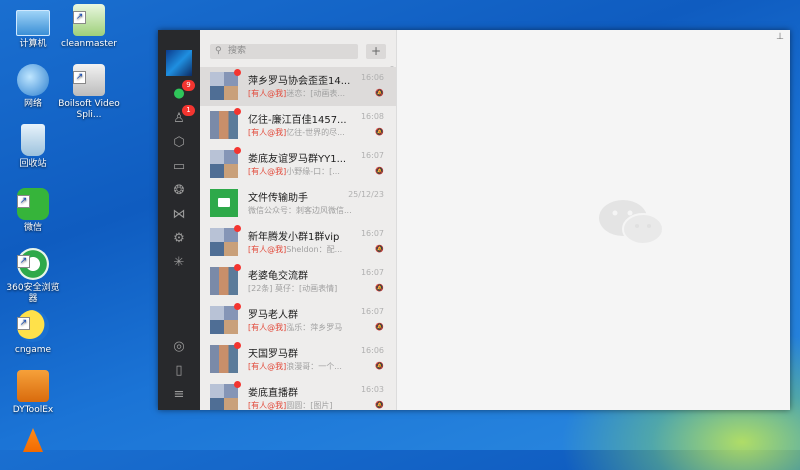 This screenshot has width=800, height=470. Describe the element at coordinates (298, 125) in the screenshot. I see `list-item: 亿往-廉江百佳1457... 16:08 [有人@我]亿往-世界的尽... 🔕` at that location.